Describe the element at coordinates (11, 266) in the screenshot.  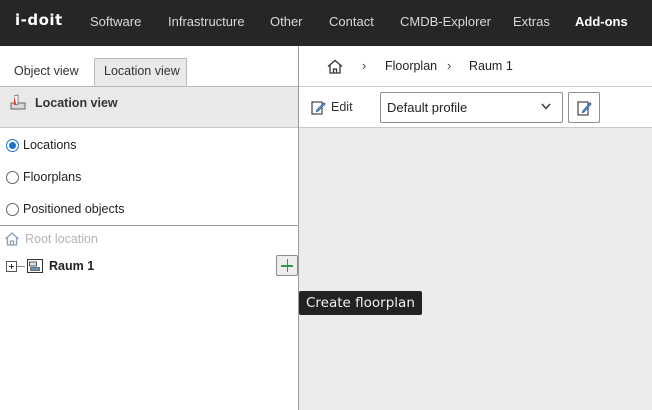
I see `expand-icon` at that location.